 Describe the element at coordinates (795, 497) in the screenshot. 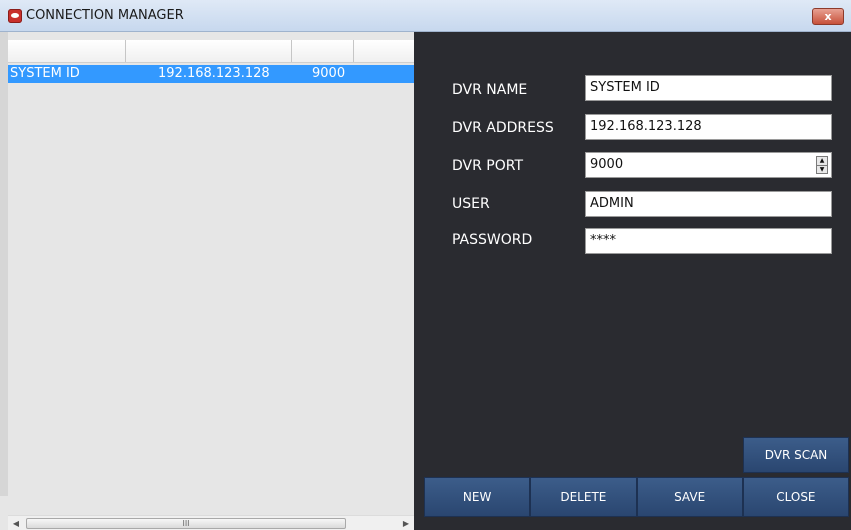

I see `close-button: CLOSE` at that location.